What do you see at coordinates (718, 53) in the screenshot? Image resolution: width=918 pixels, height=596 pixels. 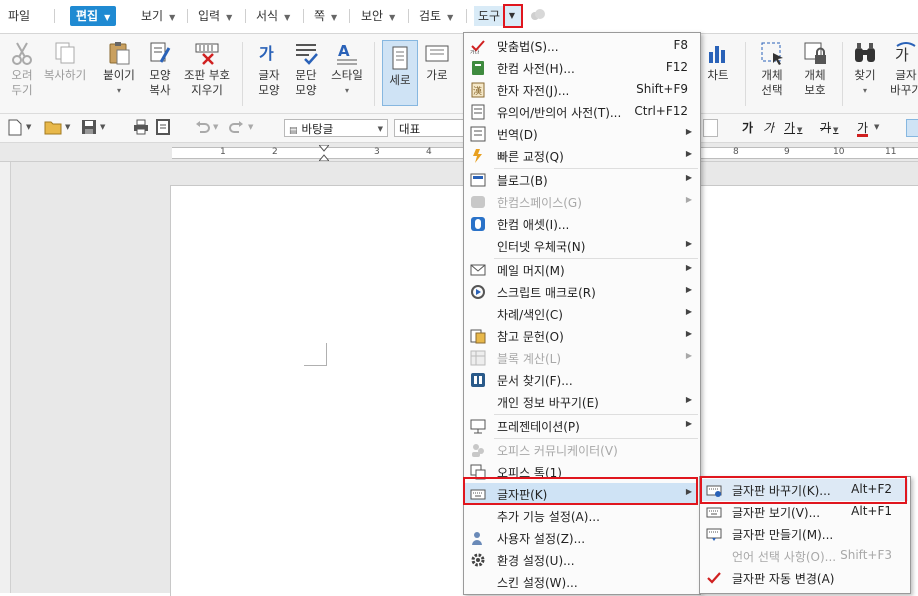 I see `chart-icon` at bounding box center [718, 53].